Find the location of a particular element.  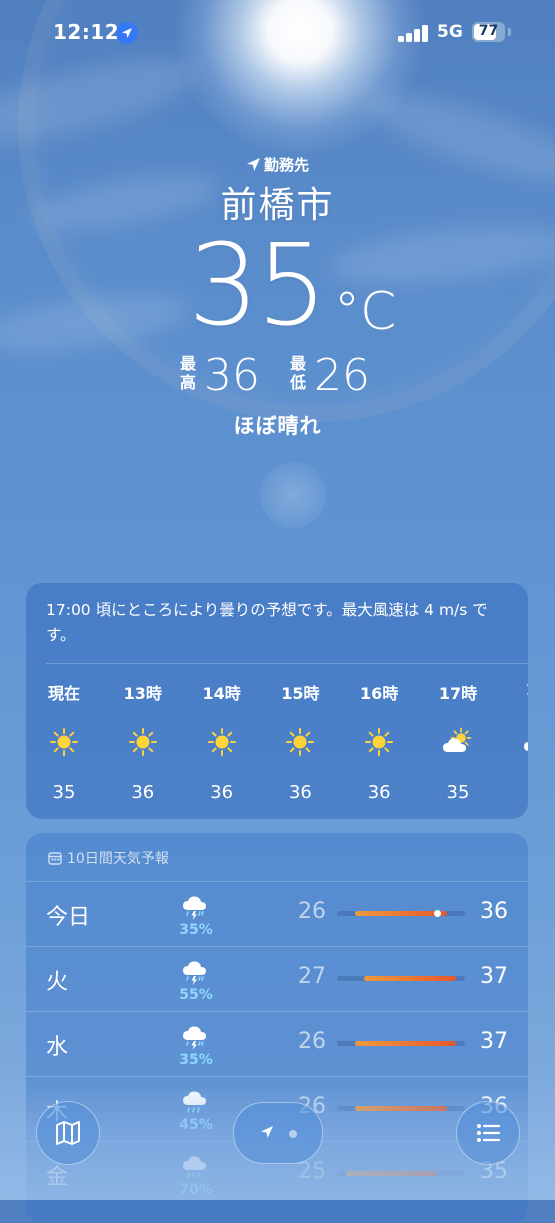

calendar-icon is located at coordinates (55, 858).